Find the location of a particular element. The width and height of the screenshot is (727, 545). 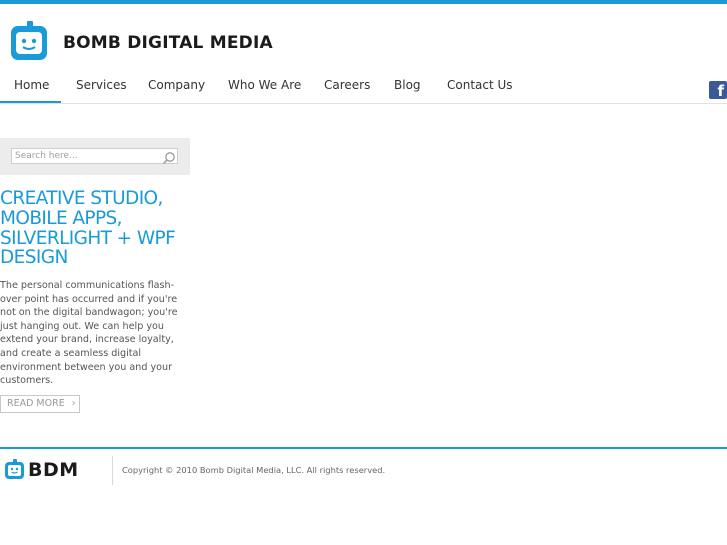

logo-text: BOMB DIGITAL MEDIA is located at coordinates (168, 43).